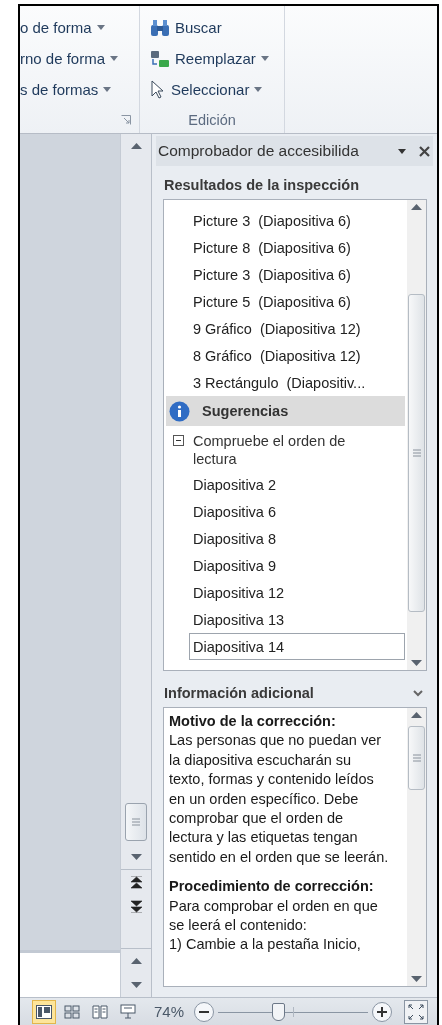  Describe the element at coordinates (285, 484) in the screenshot. I see `result-item: Diapositiva 2` at that location.